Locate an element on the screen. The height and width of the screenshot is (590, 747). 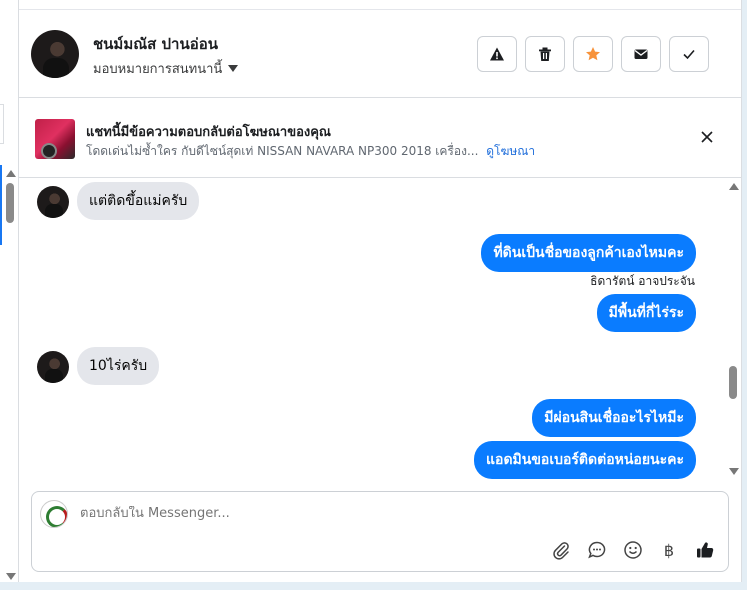
chat-bubble-icon is located at coordinates (597, 550).